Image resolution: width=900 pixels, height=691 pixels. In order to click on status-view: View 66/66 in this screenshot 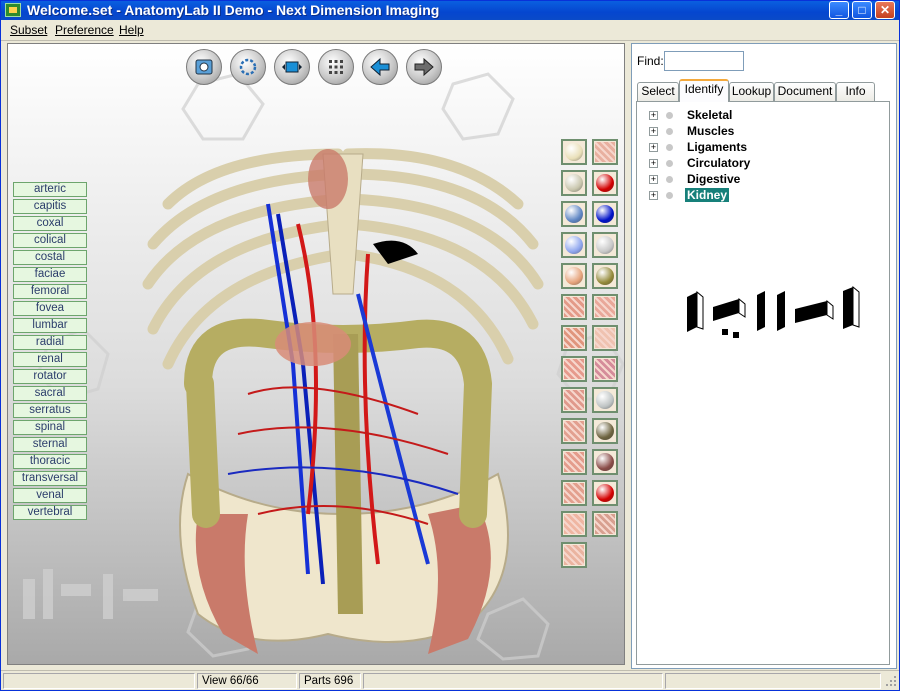, I will do `click(247, 681)`.